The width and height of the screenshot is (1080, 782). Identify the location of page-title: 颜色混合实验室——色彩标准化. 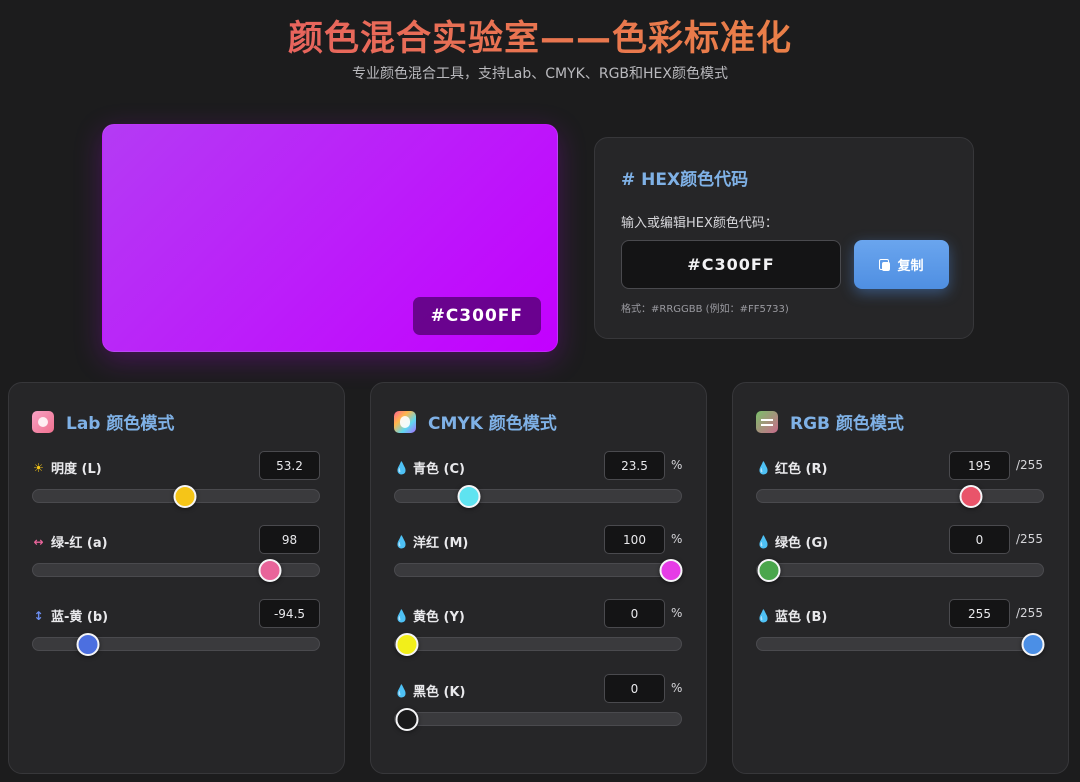
(540, 35).